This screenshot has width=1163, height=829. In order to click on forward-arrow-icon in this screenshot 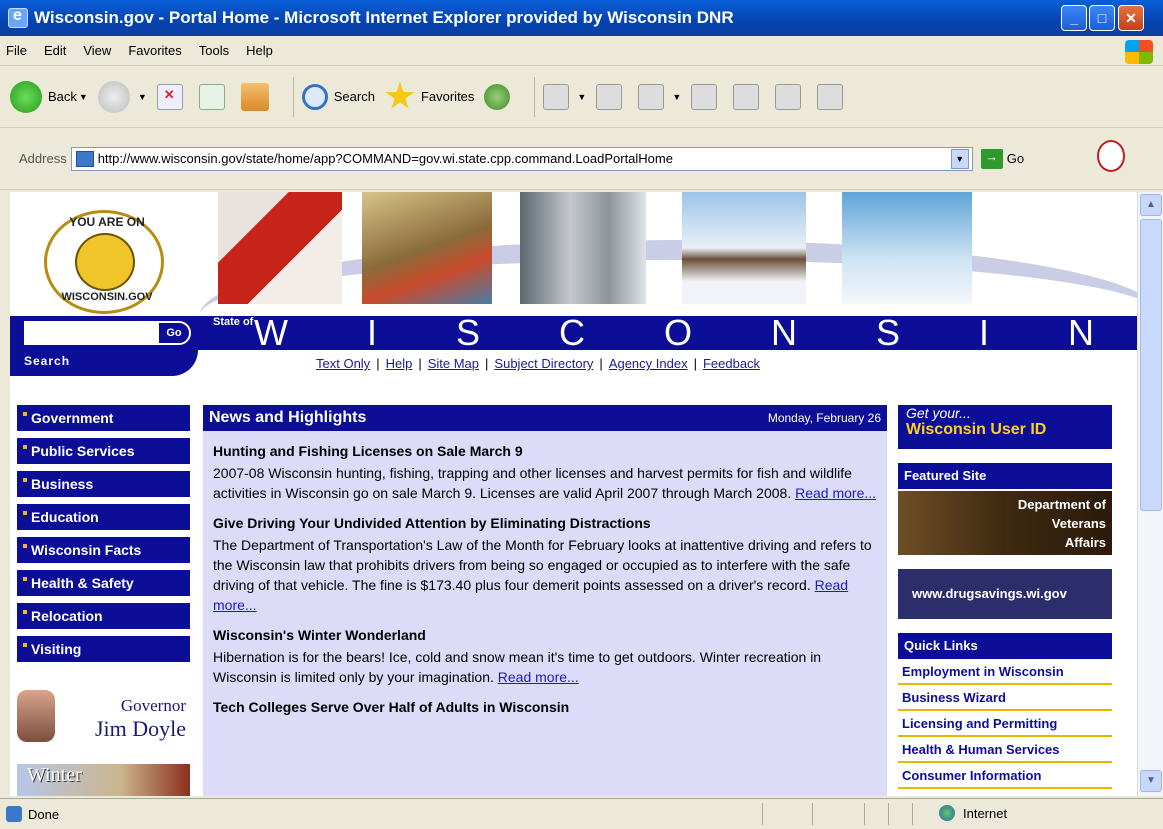, I will do `click(113, 96)`.